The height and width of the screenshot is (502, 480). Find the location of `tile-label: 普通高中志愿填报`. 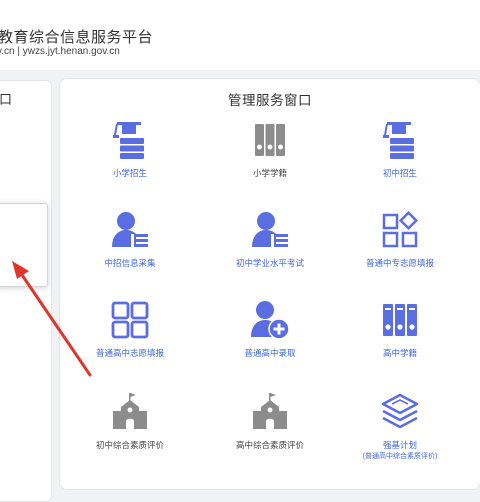

tile-label: 普通高中志愿填报 is located at coordinates (129, 353).